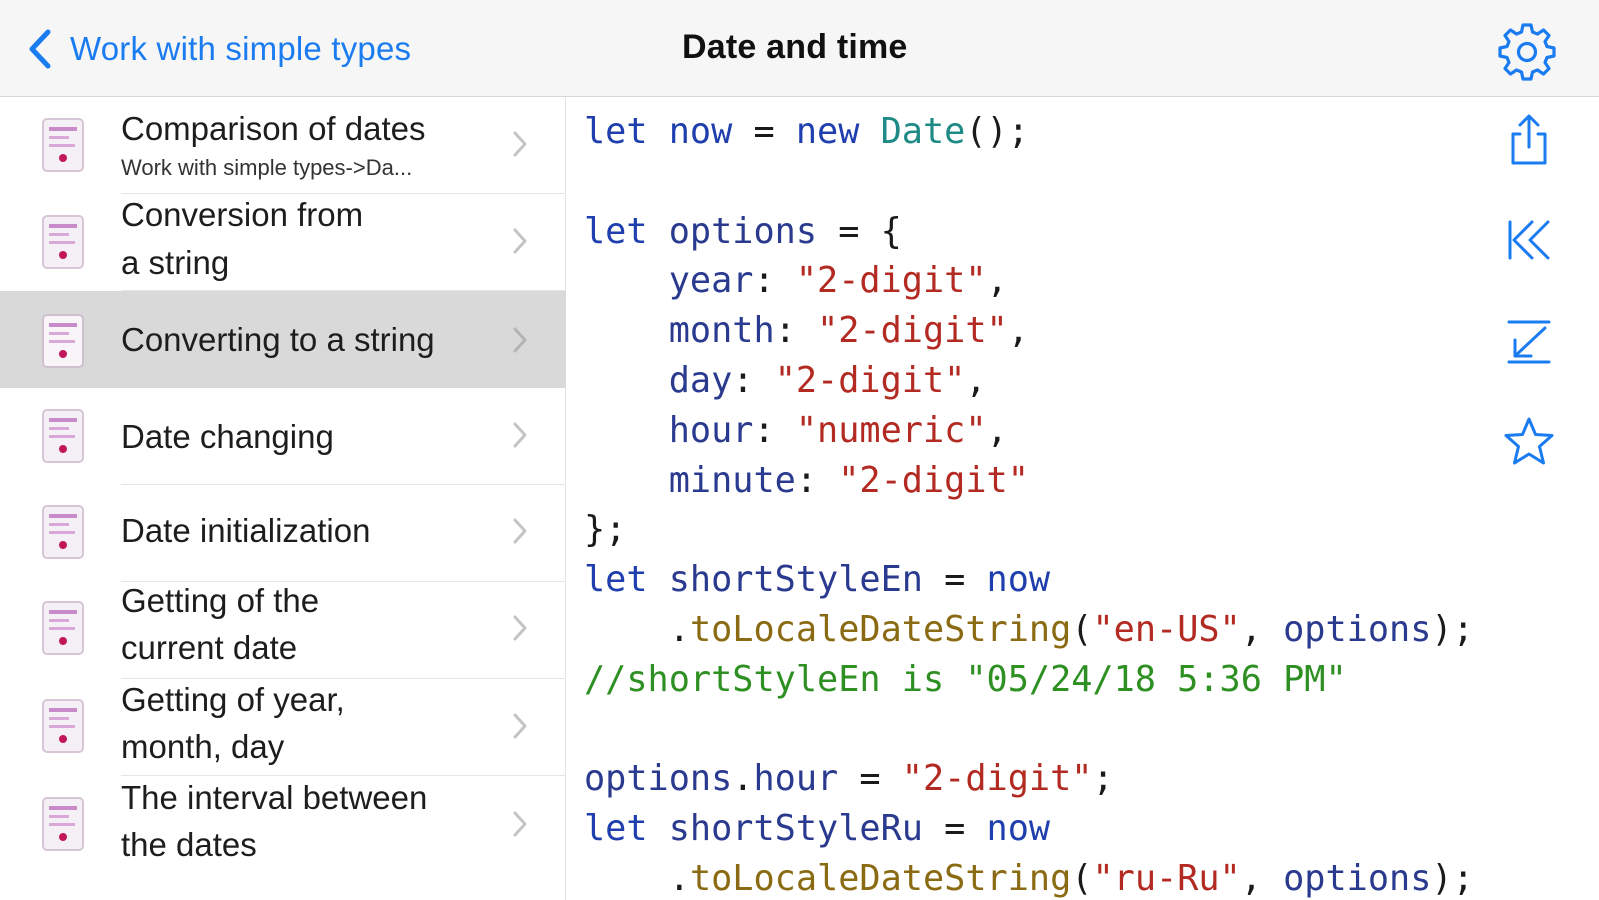  What do you see at coordinates (233, 699) in the screenshot?
I see `list-item-title: Getting of year,` at bounding box center [233, 699].